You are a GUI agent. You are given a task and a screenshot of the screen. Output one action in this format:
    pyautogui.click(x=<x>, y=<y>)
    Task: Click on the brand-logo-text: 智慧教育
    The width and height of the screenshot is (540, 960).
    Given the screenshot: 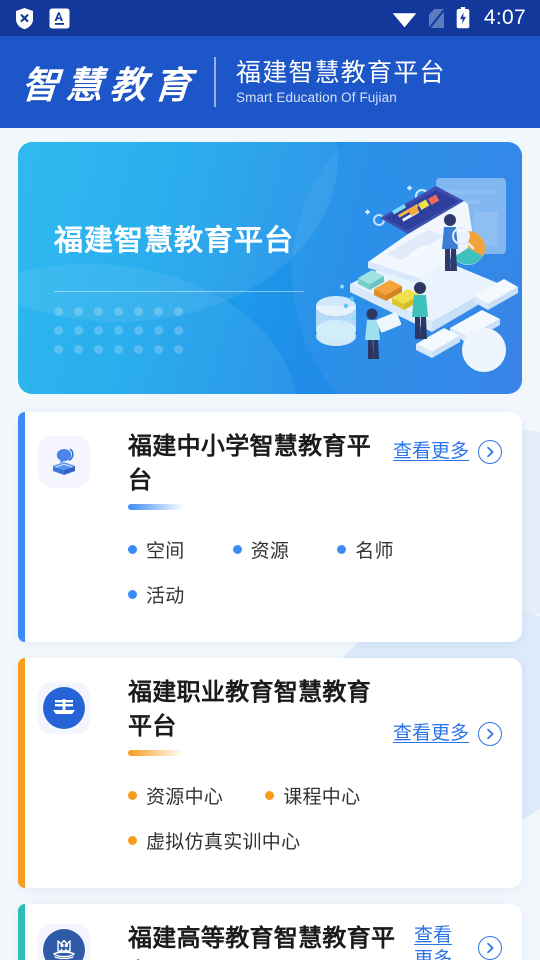 What is the action you would take?
    pyautogui.click(x=110, y=86)
    